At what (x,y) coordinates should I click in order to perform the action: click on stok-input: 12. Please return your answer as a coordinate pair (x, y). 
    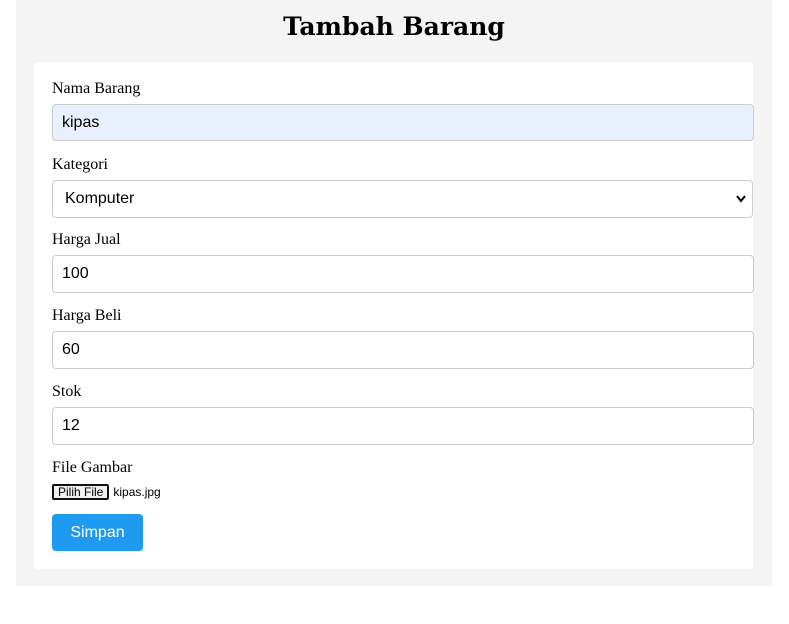
    Looking at the image, I should click on (403, 426).